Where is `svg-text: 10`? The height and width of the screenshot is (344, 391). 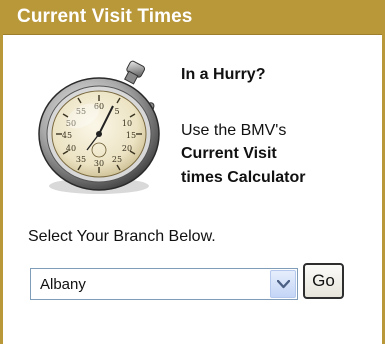 svg-text: 10 is located at coordinates (127, 123).